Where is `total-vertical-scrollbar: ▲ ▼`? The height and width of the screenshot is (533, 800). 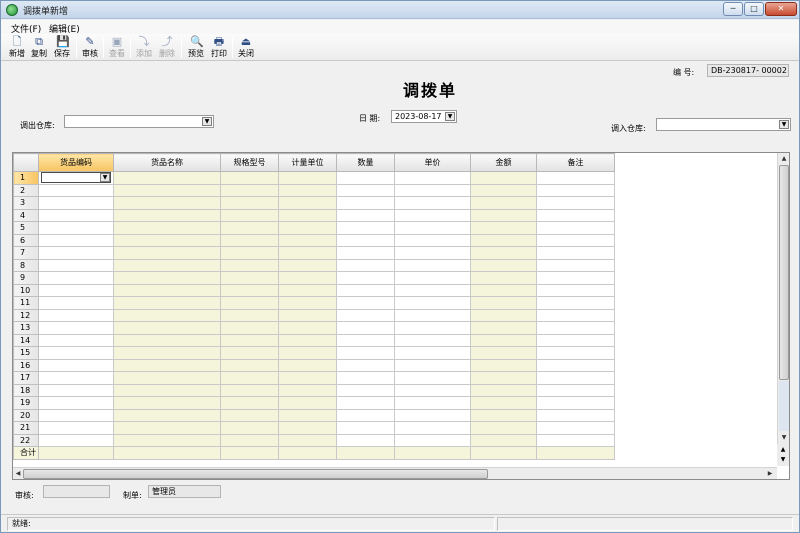
total-vertical-scrollbar: ▲ ▼ is located at coordinates (783, 455).